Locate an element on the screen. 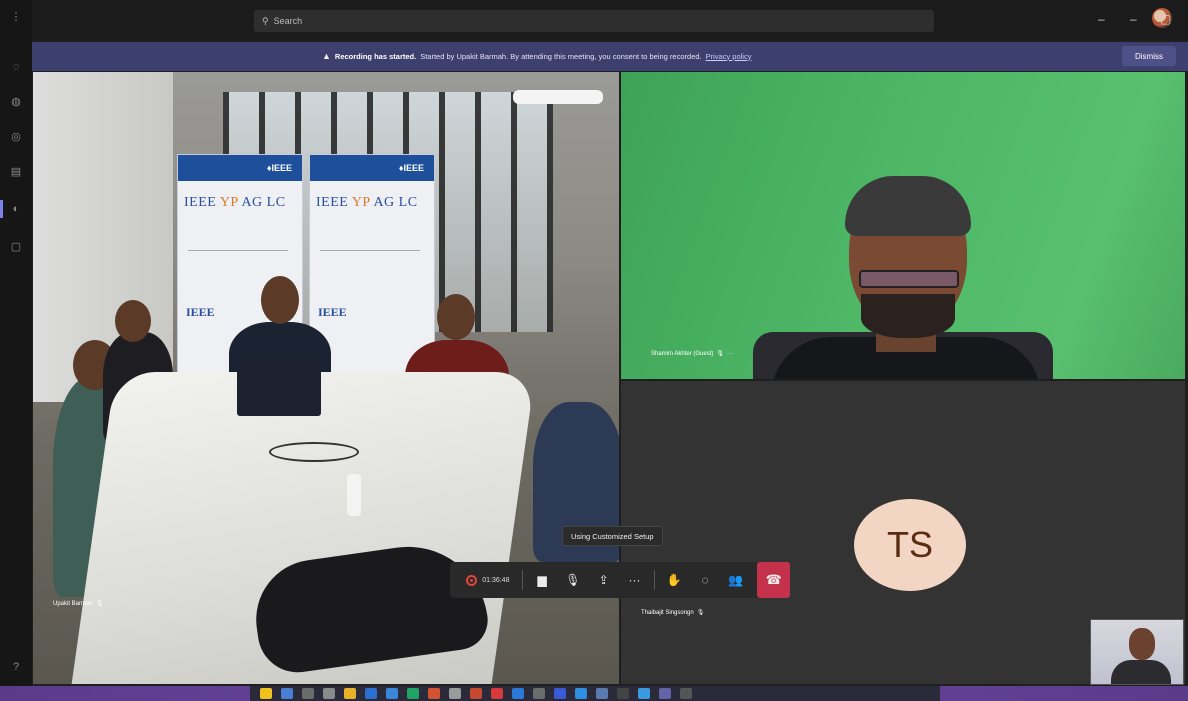 This screenshot has height=701, width=1188. camera-icon: ▆ is located at coordinates (542, 580).